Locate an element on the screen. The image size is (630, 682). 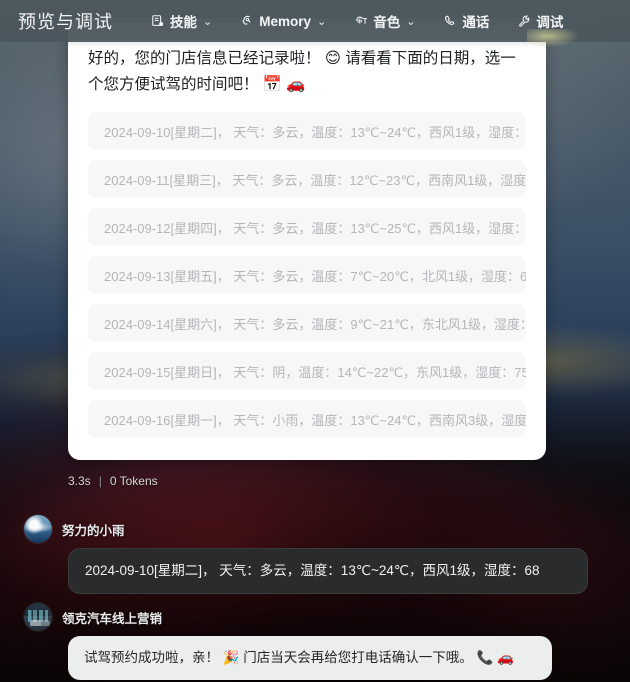
app-header: 预览与调试 技能 ⌄ Memory ⌄ 音色 ⌄ 通话 调试 is located at coordinates (315, 23).